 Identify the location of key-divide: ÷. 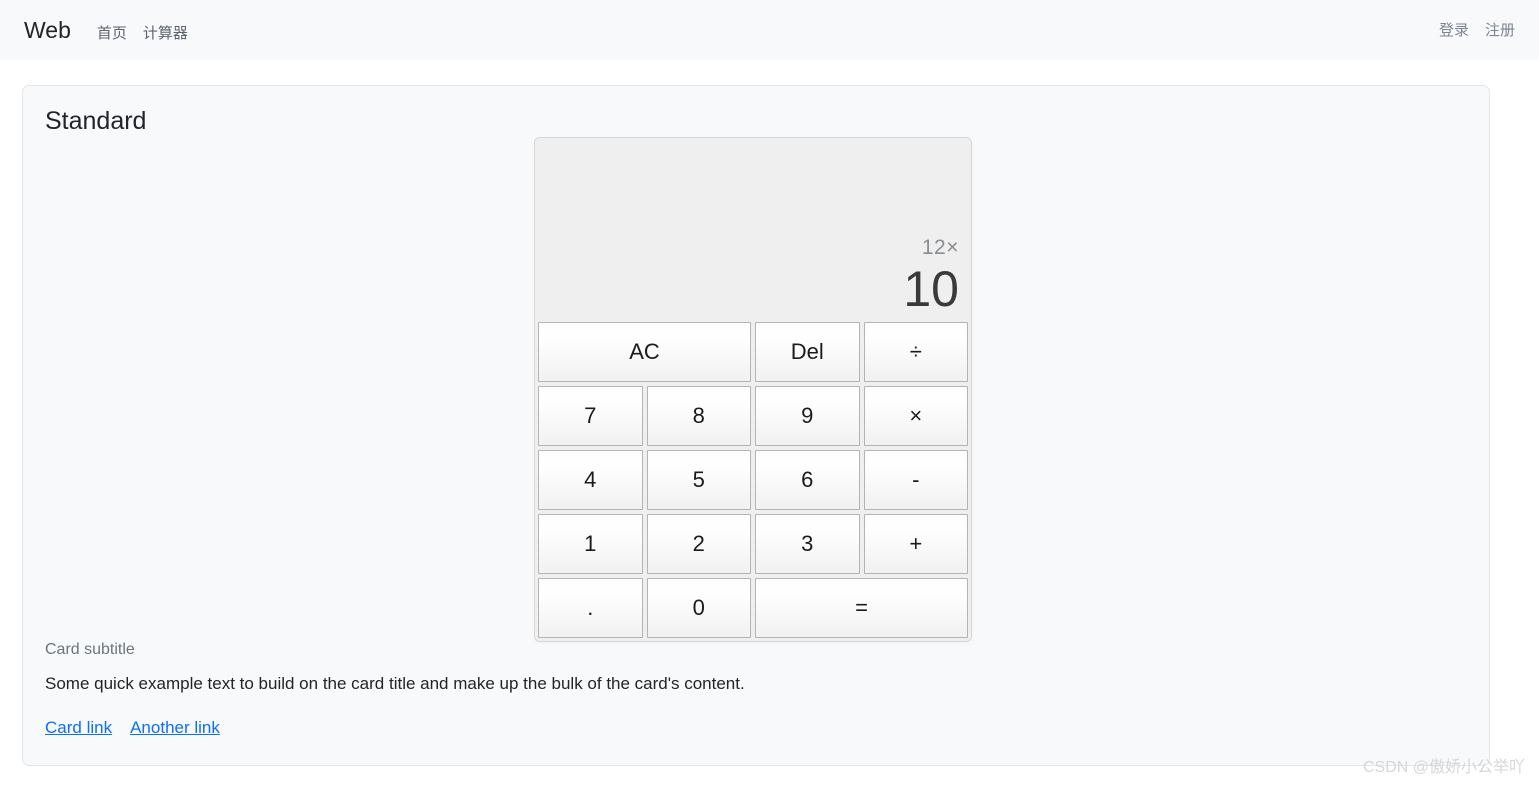
(915, 352).